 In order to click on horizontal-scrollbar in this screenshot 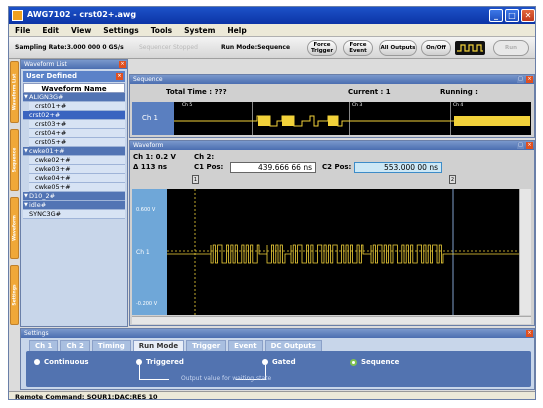, I will do `click(331, 320)`.